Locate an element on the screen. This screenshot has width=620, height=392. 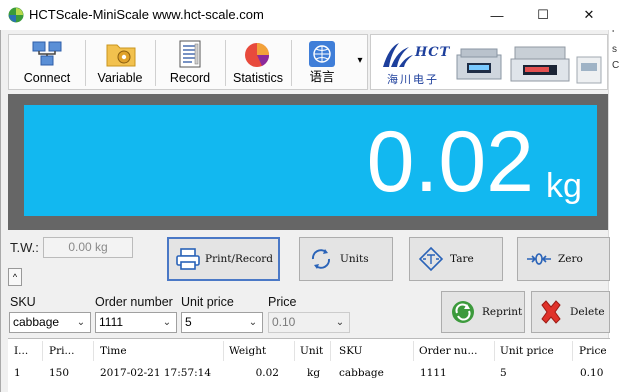
maximize-button: ☐ is located at coordinates (543, 15).